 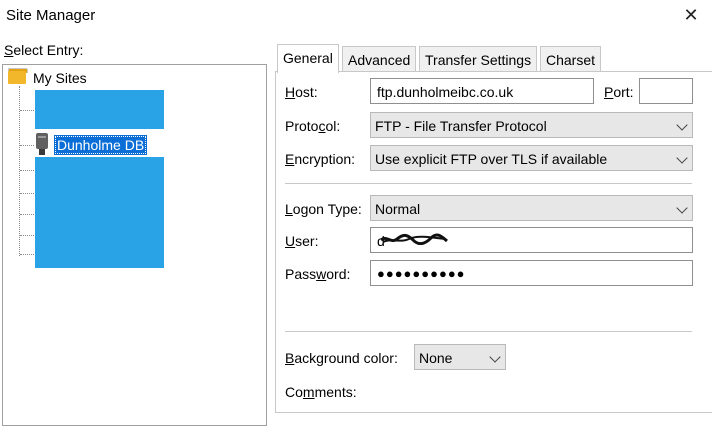 What do you see at coordinates (302, 126) in the screenshot?
I see `protocol-label-pre: Proto` at bounding box center [302, 126].